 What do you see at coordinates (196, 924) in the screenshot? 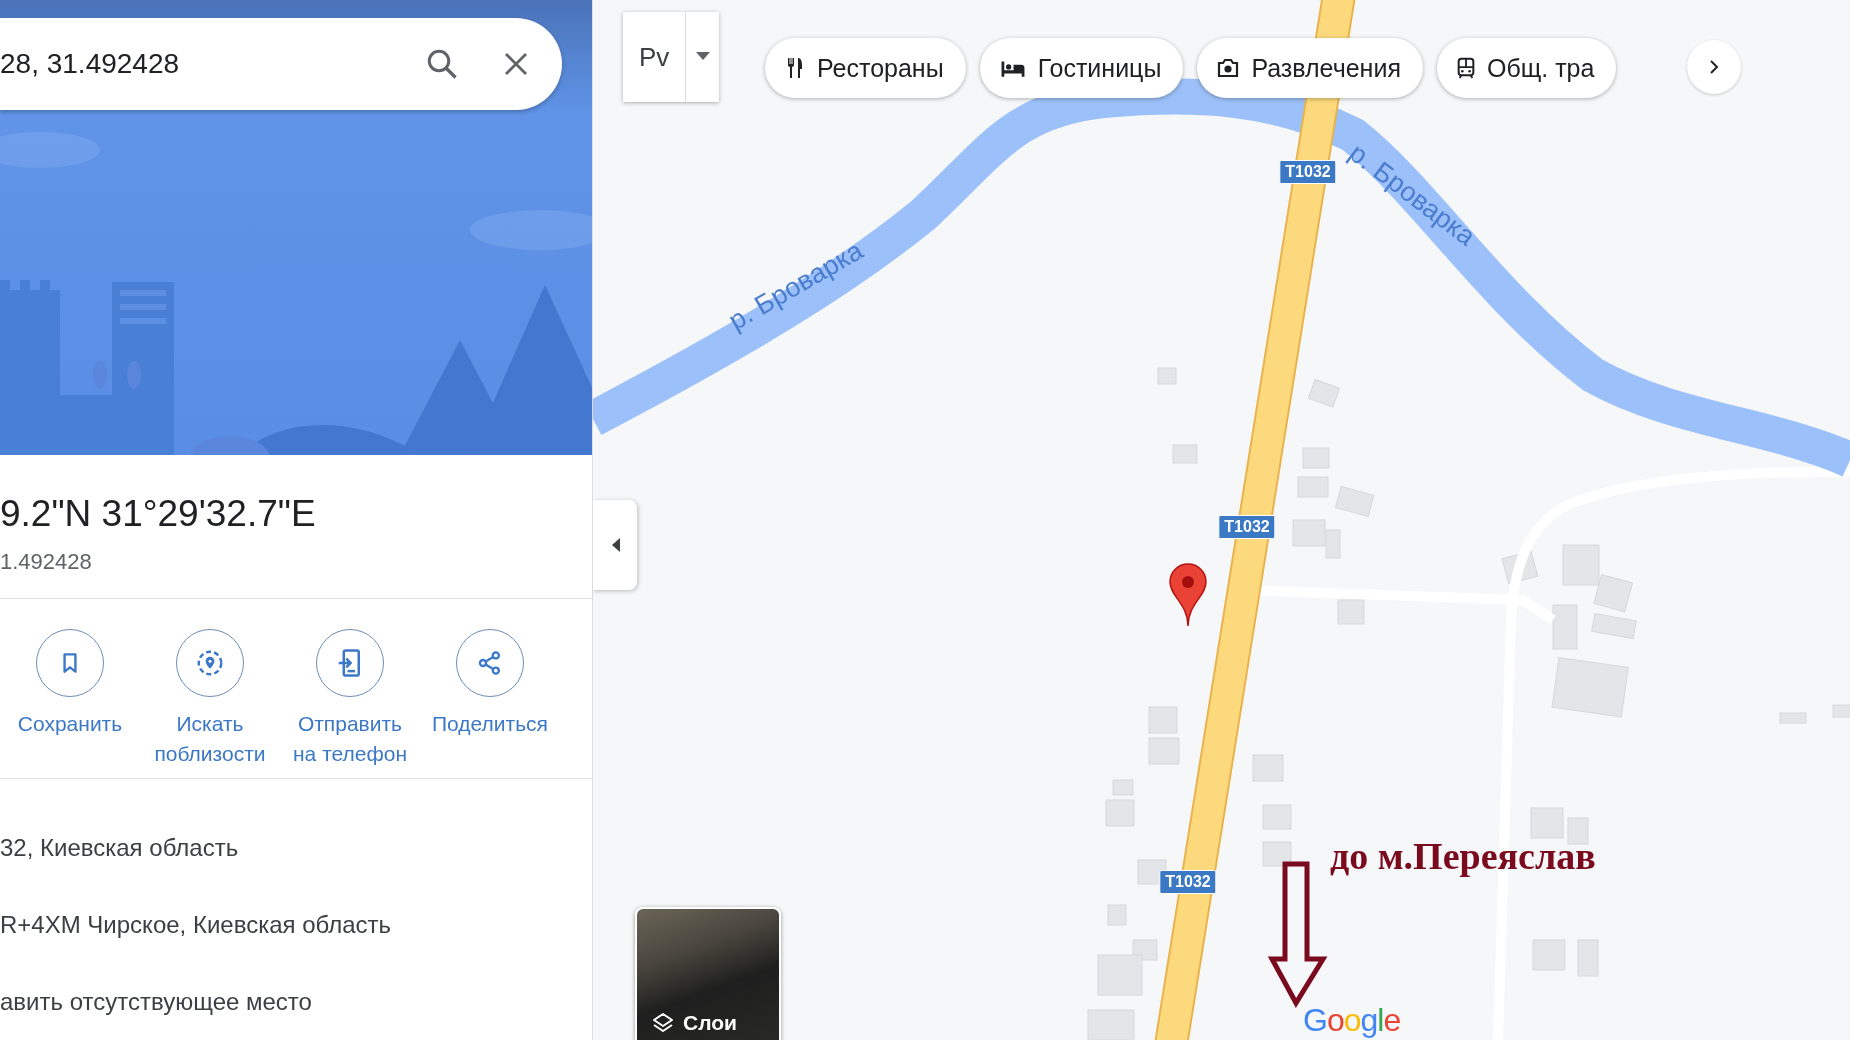
I see `detail-text: R+4XM Чирское, Киевская область` at bounding box center [196, 924].